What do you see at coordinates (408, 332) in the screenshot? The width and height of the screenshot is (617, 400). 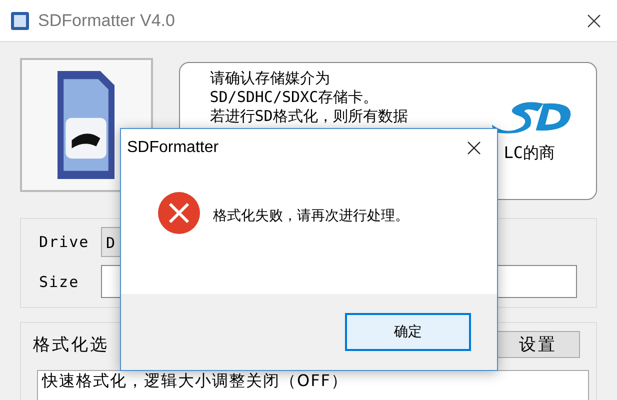 I see `ok-button: 确定` at bounding box center [408, 332].